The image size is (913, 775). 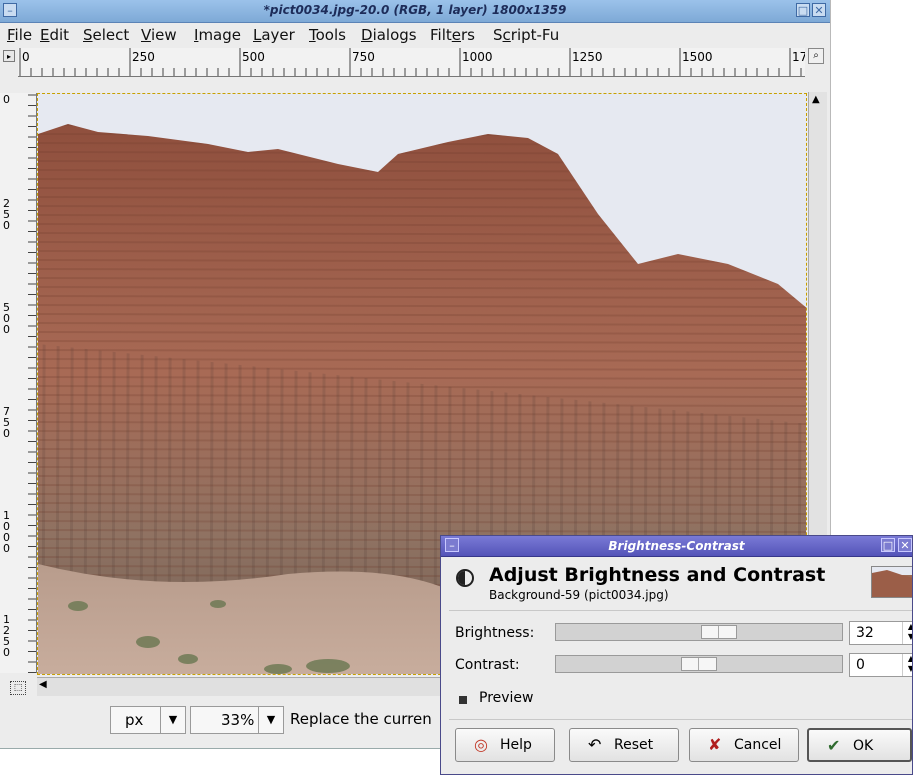 I want to click on contrast-spinbox: 0 ▲▼, so click(x=880, y=665).